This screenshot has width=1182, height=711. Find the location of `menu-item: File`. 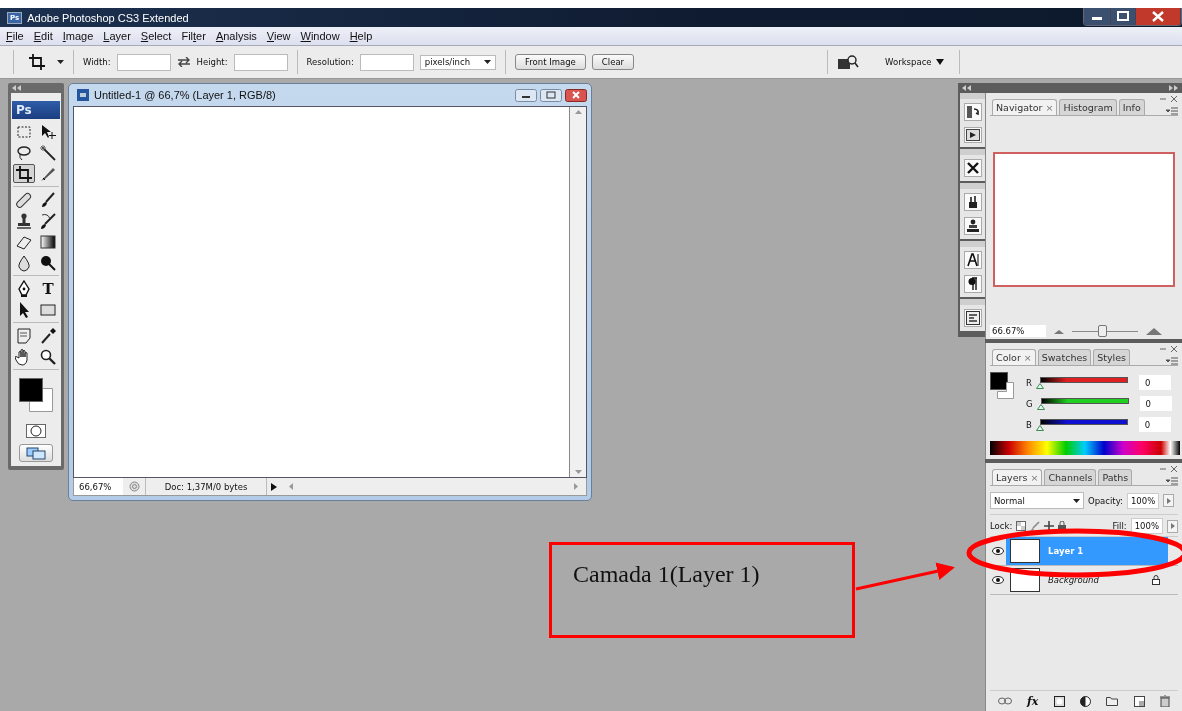

menu-item: File is located at coordinates (15, 36).